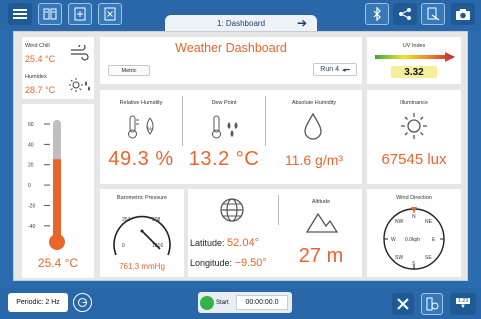  Describe the element at coordinates (428, 258) in the screenshot. I see `compass-se: SE` at that location.